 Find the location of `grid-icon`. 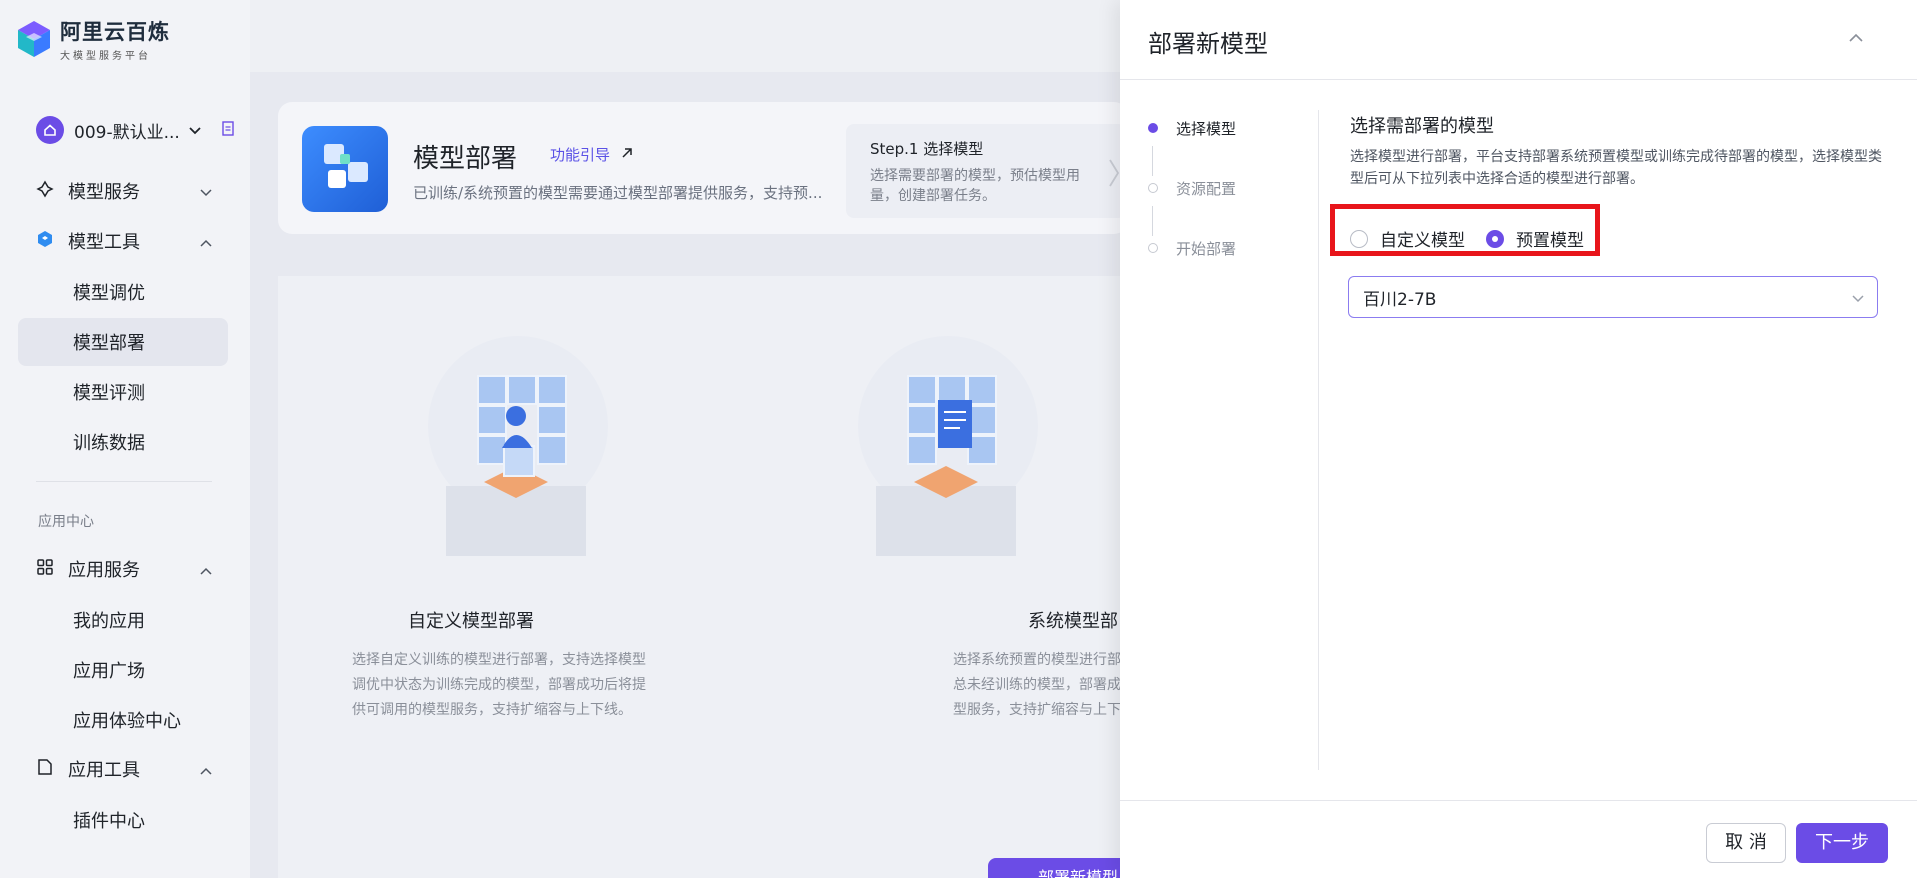

grid-icon is located at coordinates (45, 569).